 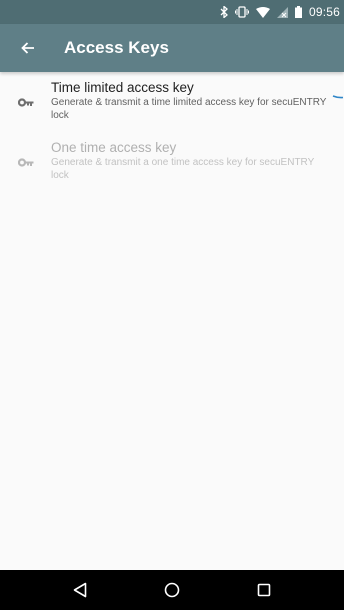 What do you see at coordinates (298, 12) in the screenshot?
I see `battery-icon` at bounding box center [298, 12].